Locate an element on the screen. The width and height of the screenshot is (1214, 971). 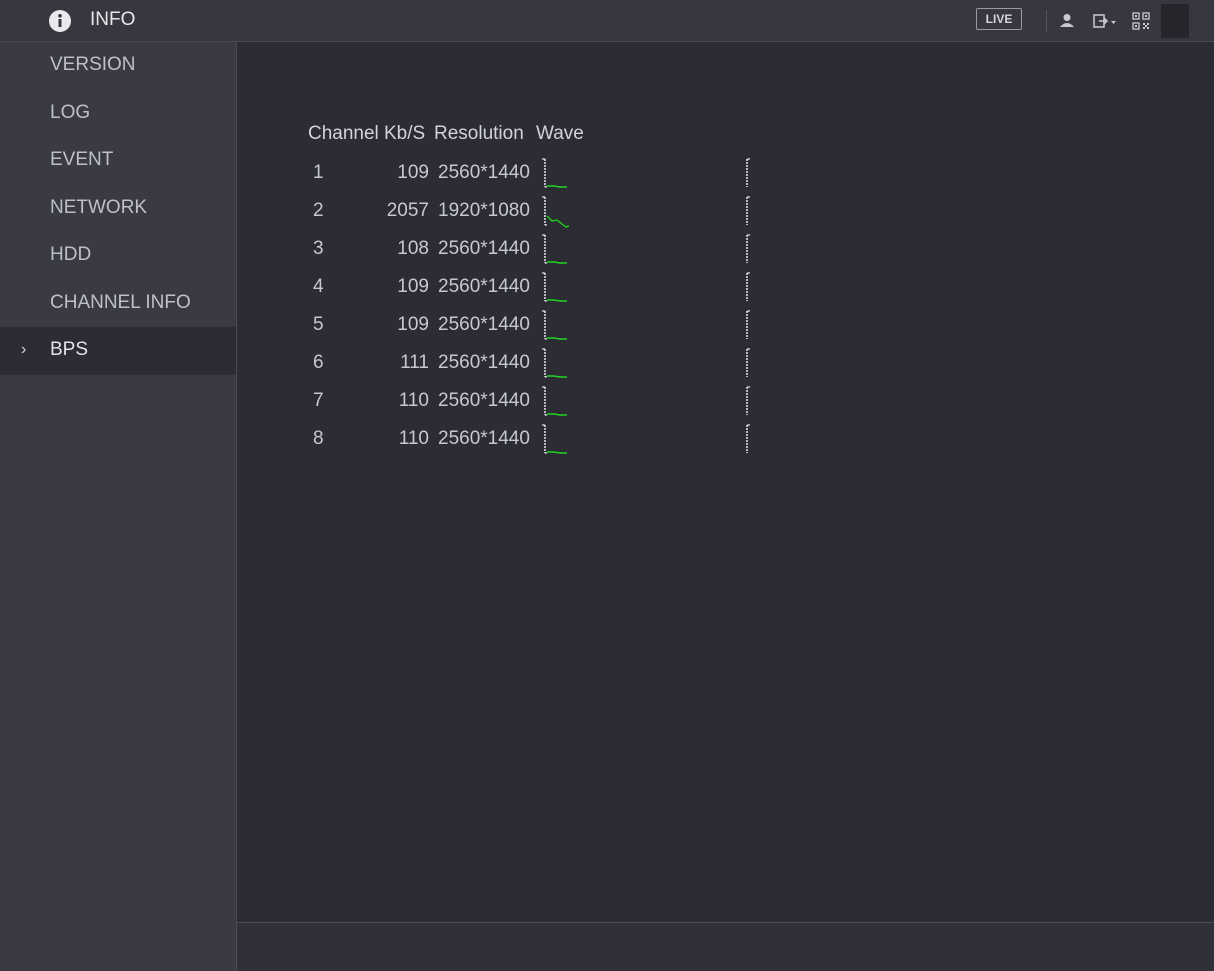
kbs-cell: 2057 is located at coordinates (407, 210).